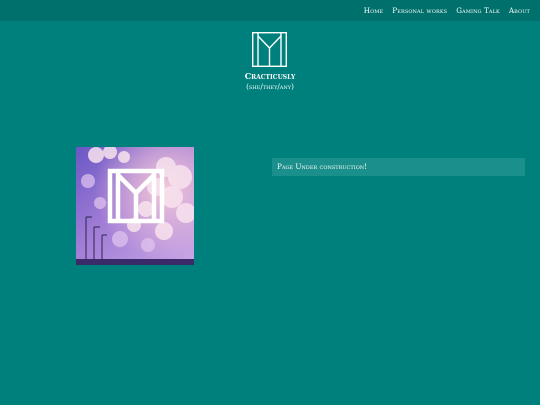 Image resolution: width=540 pixels, height=405 pixels. Describe the element at coordinates (270, 86) in the screenshot. I see `site-pronouns: (she/they/any)` at that location.